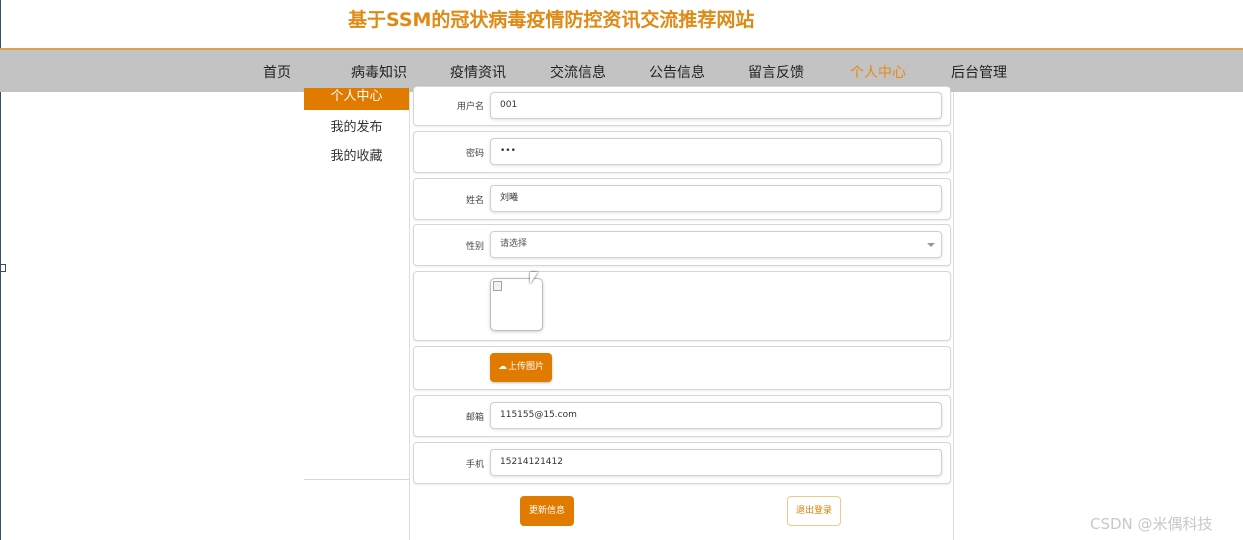 Image resolution: width=1243 pixels, height=540 pixels. Describe the element at coordinates (716, 151) in the screenshot. I see `password-input: •••` at that location.